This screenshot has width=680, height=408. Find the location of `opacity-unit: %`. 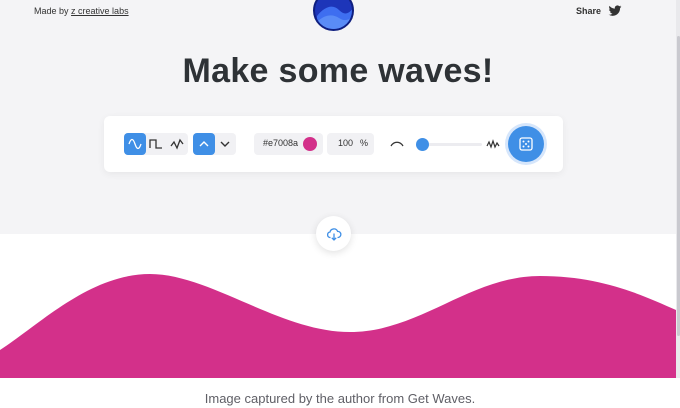

opacity-unit: % is located at coordinates (364, 143).